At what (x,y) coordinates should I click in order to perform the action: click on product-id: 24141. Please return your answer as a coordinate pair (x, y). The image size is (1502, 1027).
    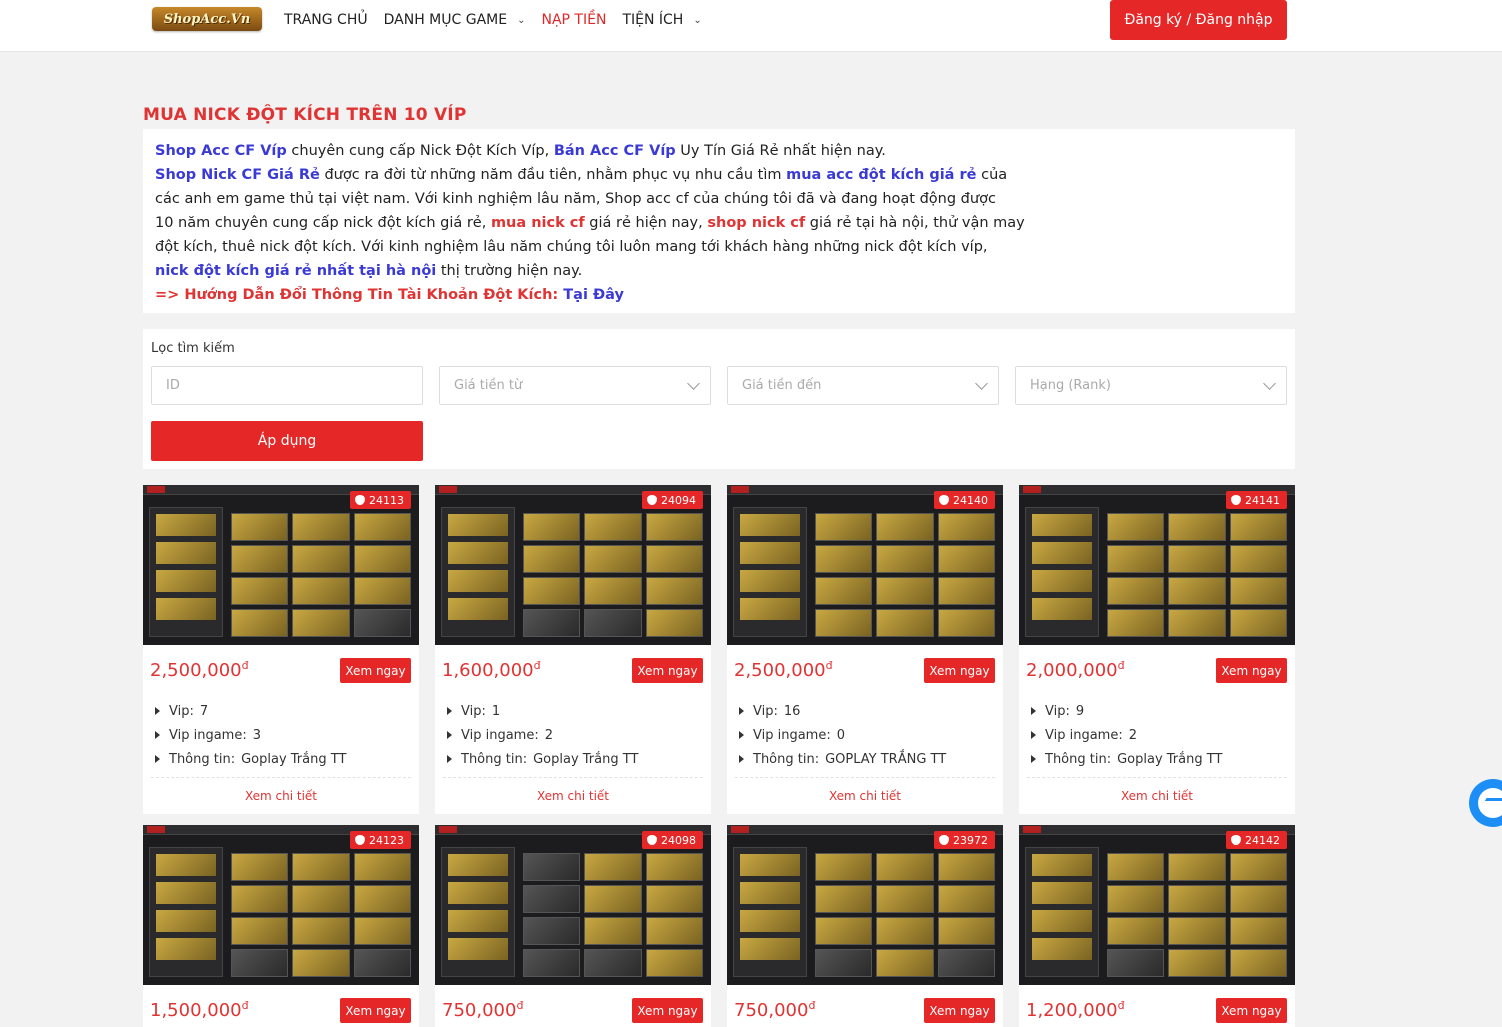
    Looking at the image, I should click on (1262, 500).